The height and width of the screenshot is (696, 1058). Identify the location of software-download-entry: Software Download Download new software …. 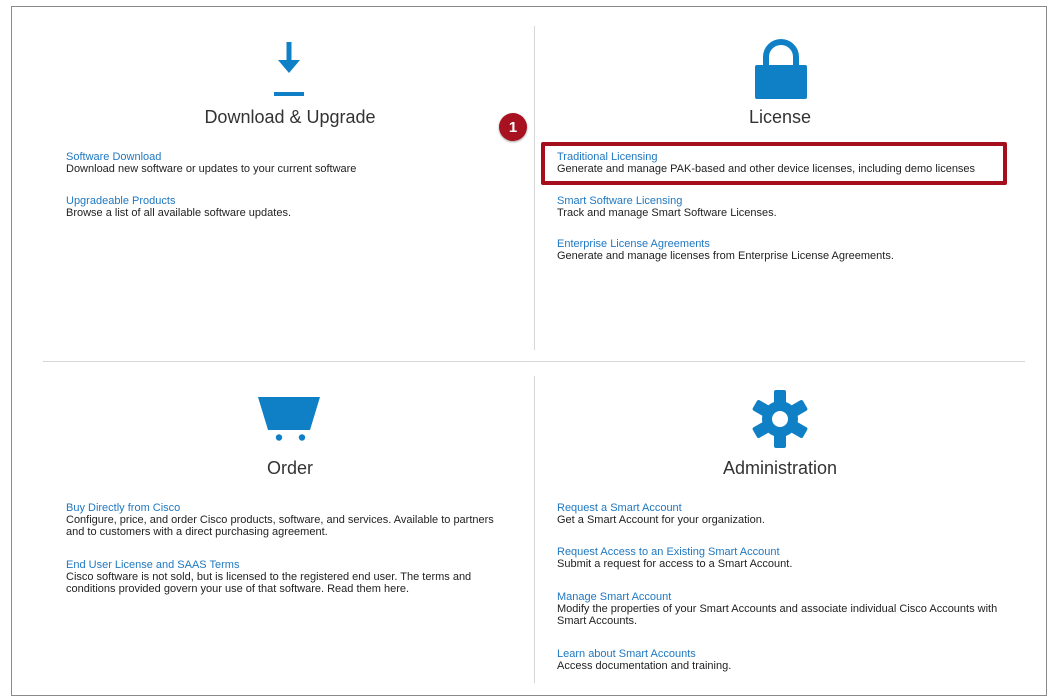
(296, 163).